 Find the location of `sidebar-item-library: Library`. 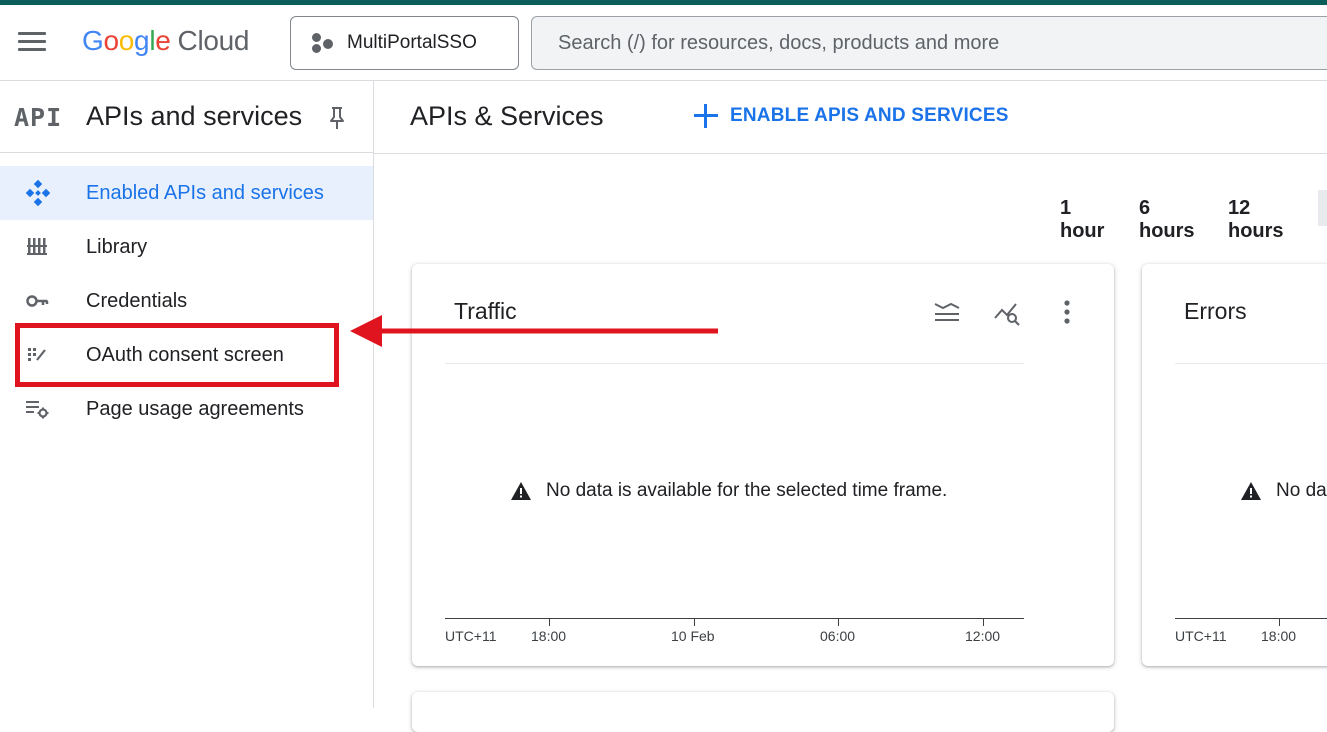

sidebar-item-library: Library is located at coordinates (186, 247).